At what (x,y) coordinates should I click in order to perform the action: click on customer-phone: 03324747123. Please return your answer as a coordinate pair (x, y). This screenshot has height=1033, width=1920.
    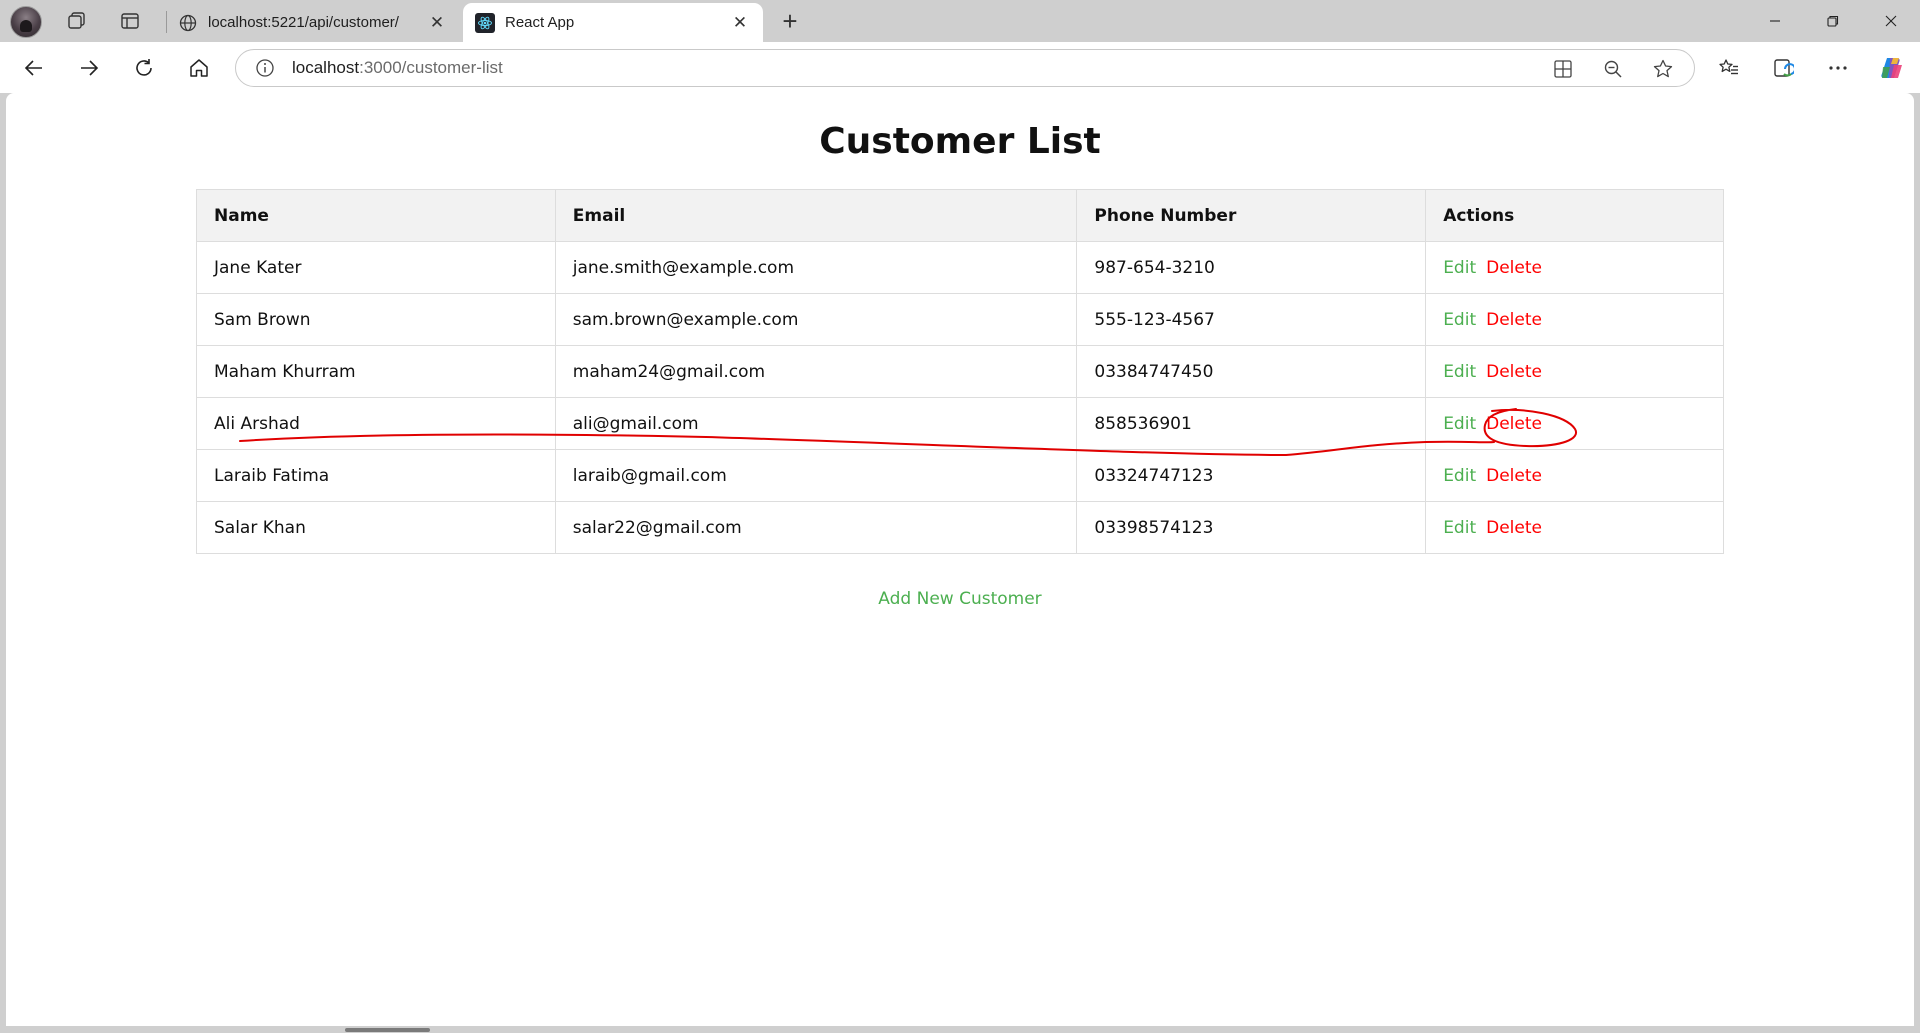
    Looking at the image, I should click on (1251, 475).